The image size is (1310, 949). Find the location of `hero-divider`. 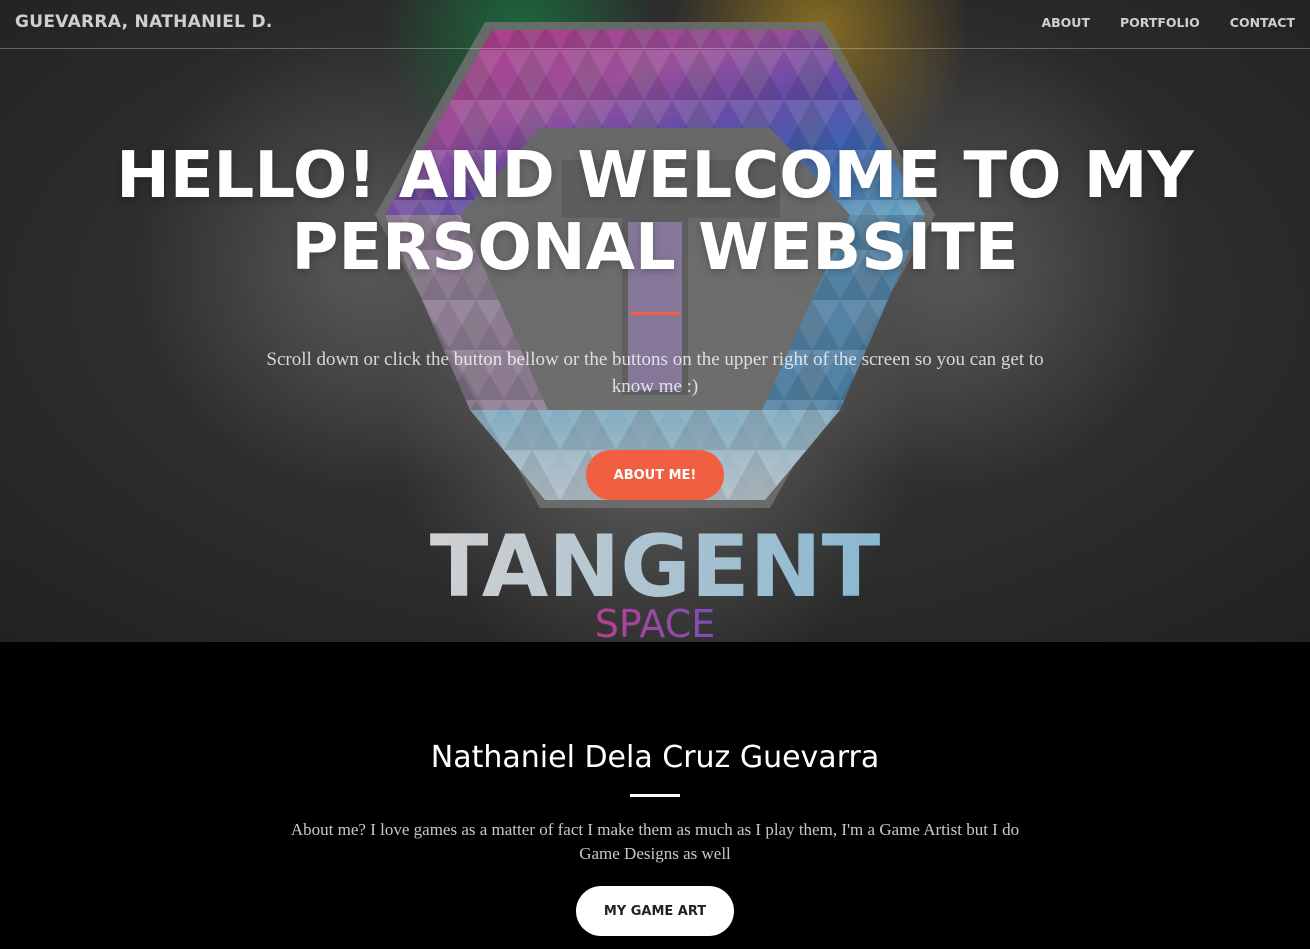

hero-divider is located at coordinates (655, 313).